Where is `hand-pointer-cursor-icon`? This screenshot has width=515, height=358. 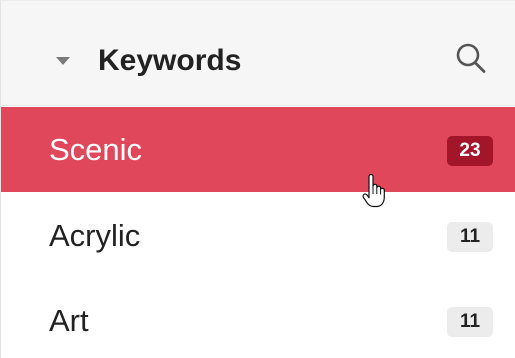 hand-pointer-cursor-icon is located at coordinates (374, 190).